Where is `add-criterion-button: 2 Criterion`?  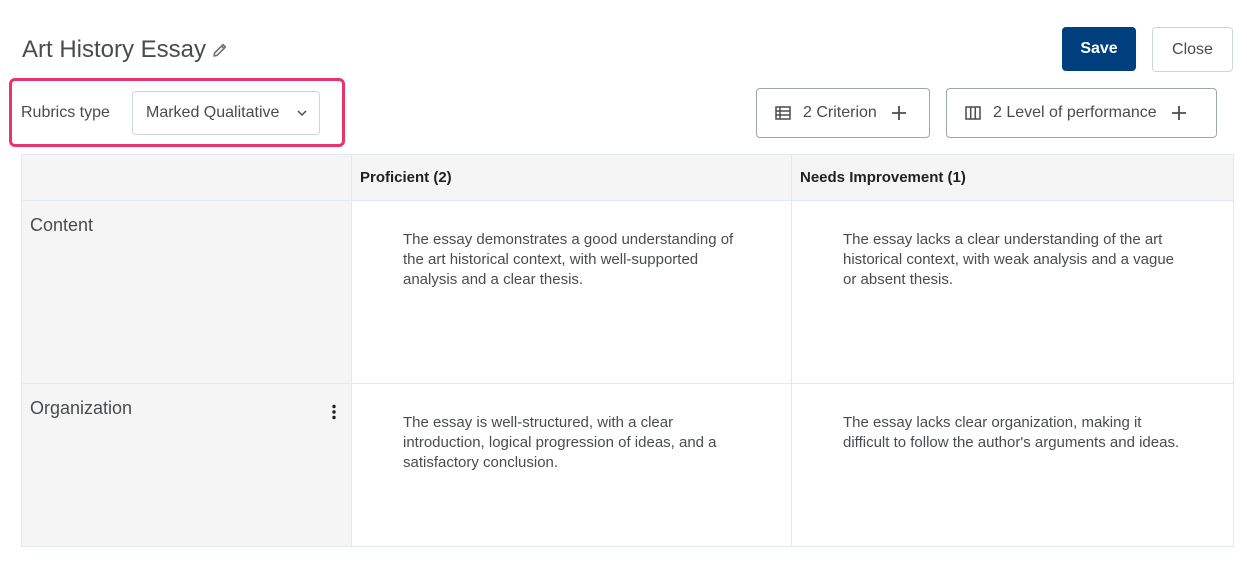
add-criterion-button: 2 Criterion is located at coordinates (843, 113).